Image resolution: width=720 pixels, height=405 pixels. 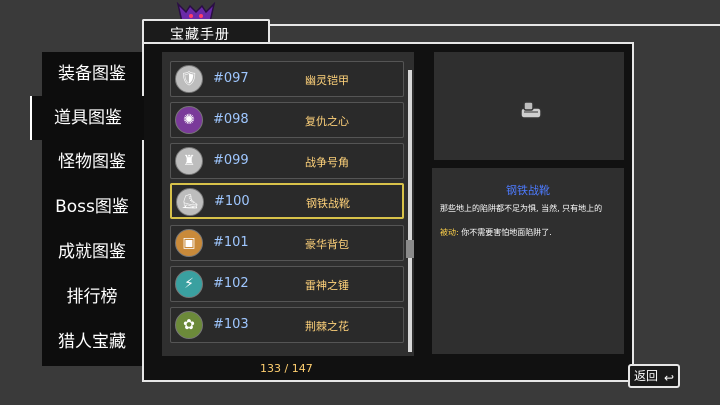 I want to click on side-menu: 装备图鉴 道具图鉴 怪物图鉴 Boss图鉴 成就图鉴 排行榜 猎人宝藏, so click(x=87, y=209).